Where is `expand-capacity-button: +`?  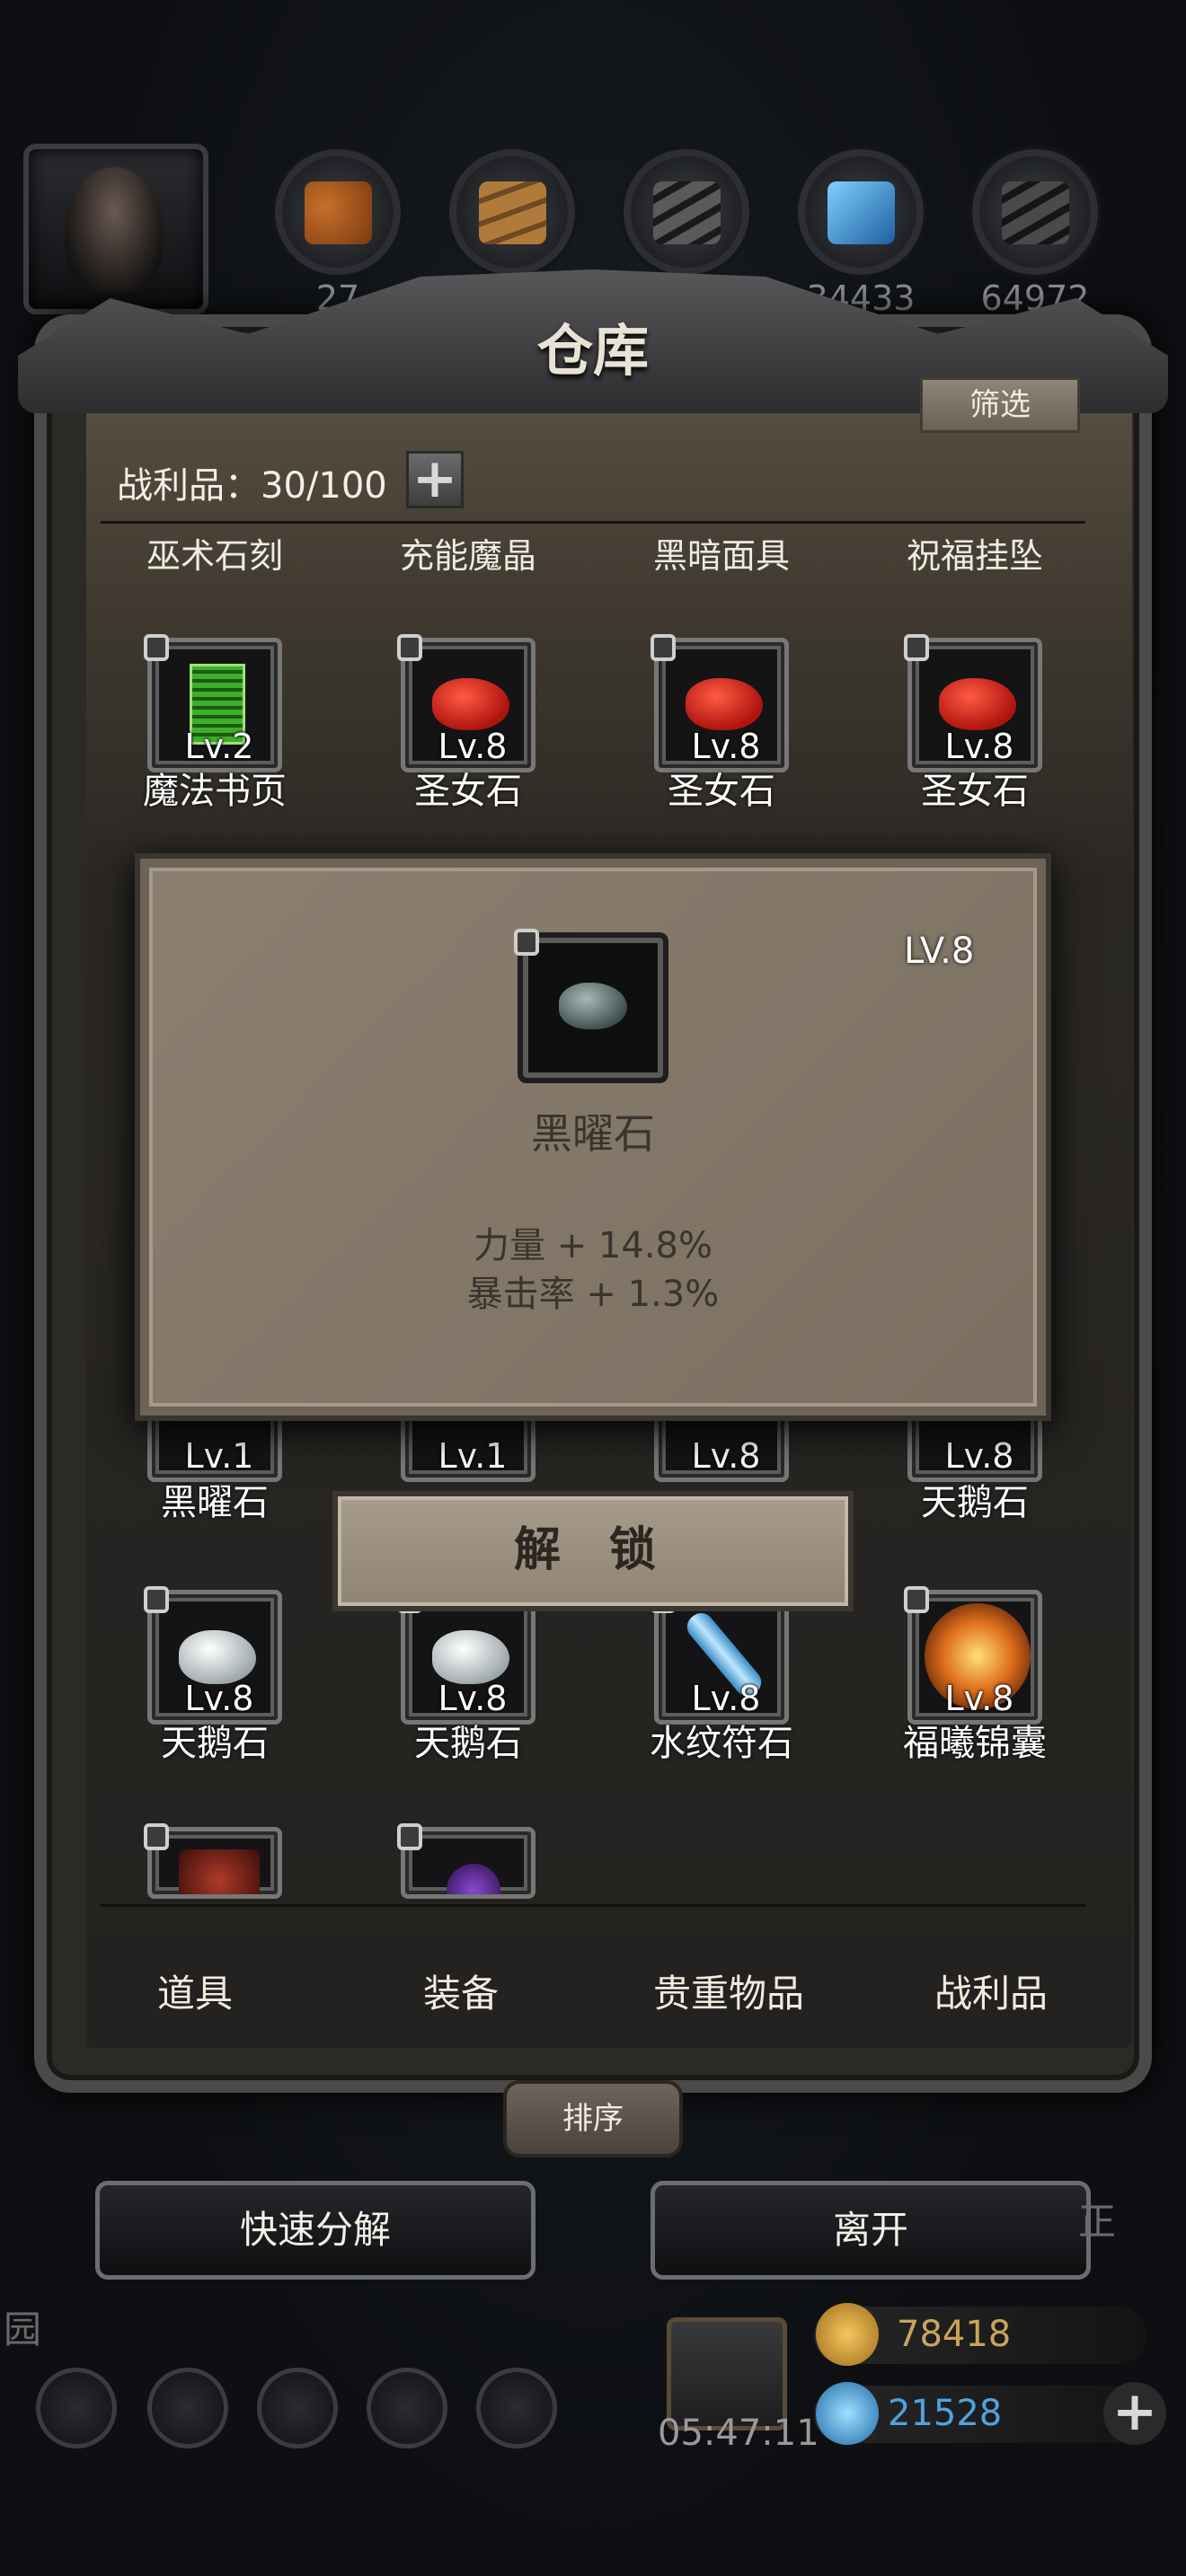
expand-capacity-button: + is located at coordinates (435, 480).